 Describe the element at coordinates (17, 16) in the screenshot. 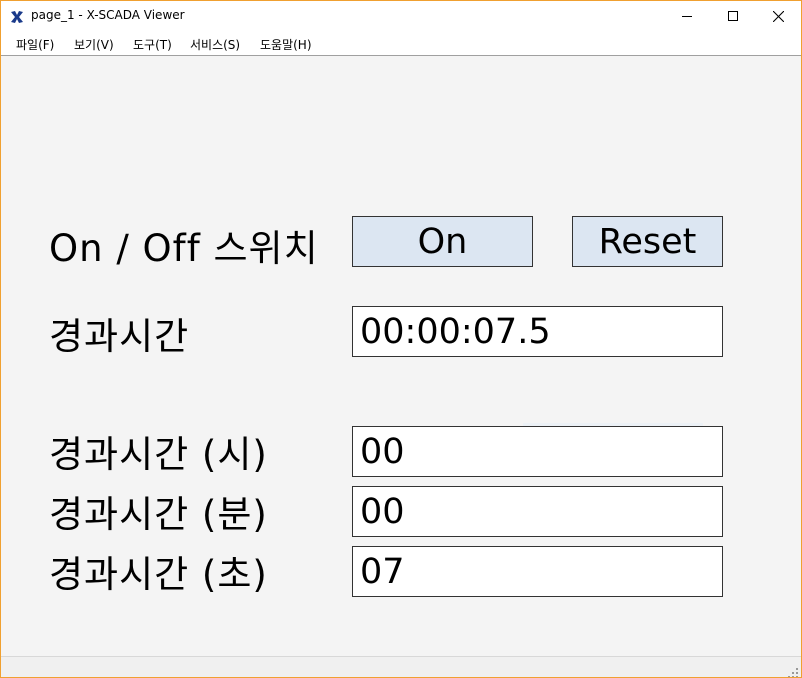

I see `x-scada-logo-icon` at that location.